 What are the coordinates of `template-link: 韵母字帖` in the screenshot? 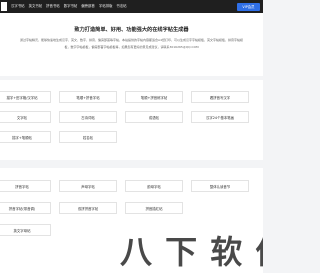 It's located at (154, 186).